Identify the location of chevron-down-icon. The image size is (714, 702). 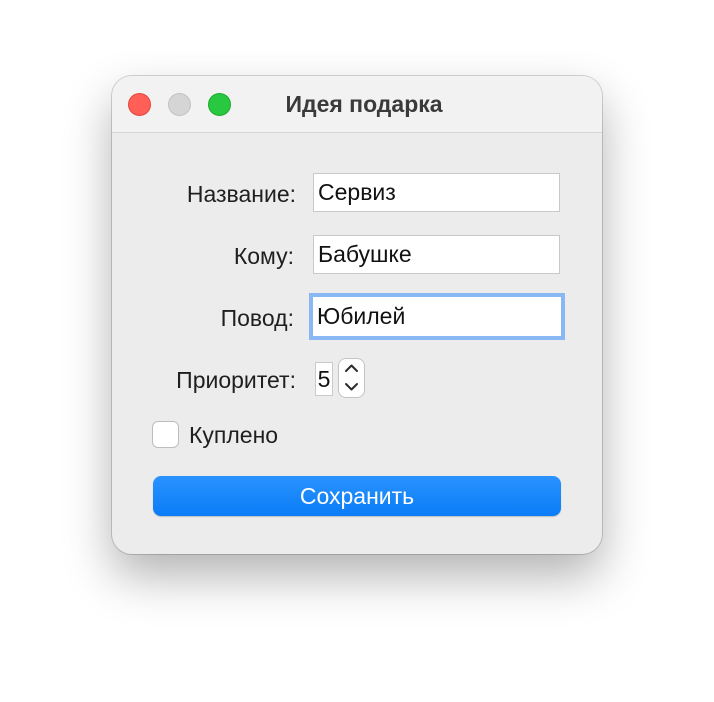
(351, 387).